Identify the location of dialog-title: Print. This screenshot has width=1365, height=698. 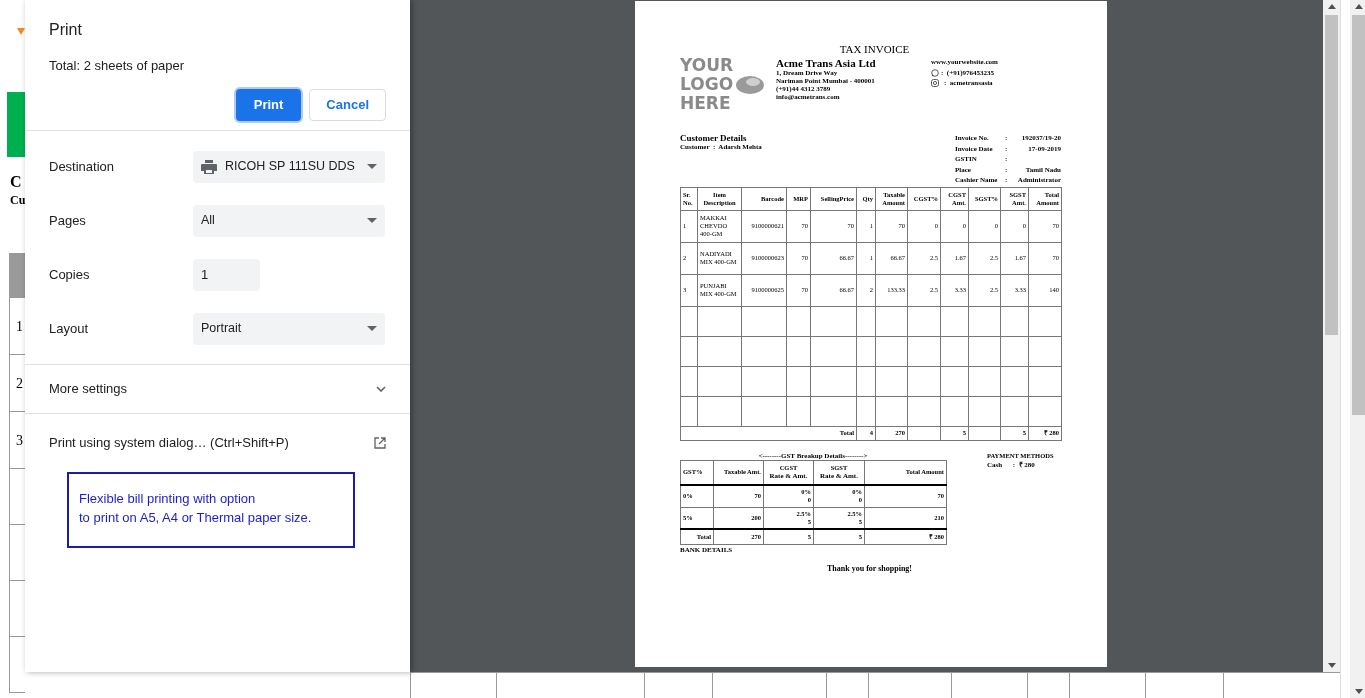
(66, 30).